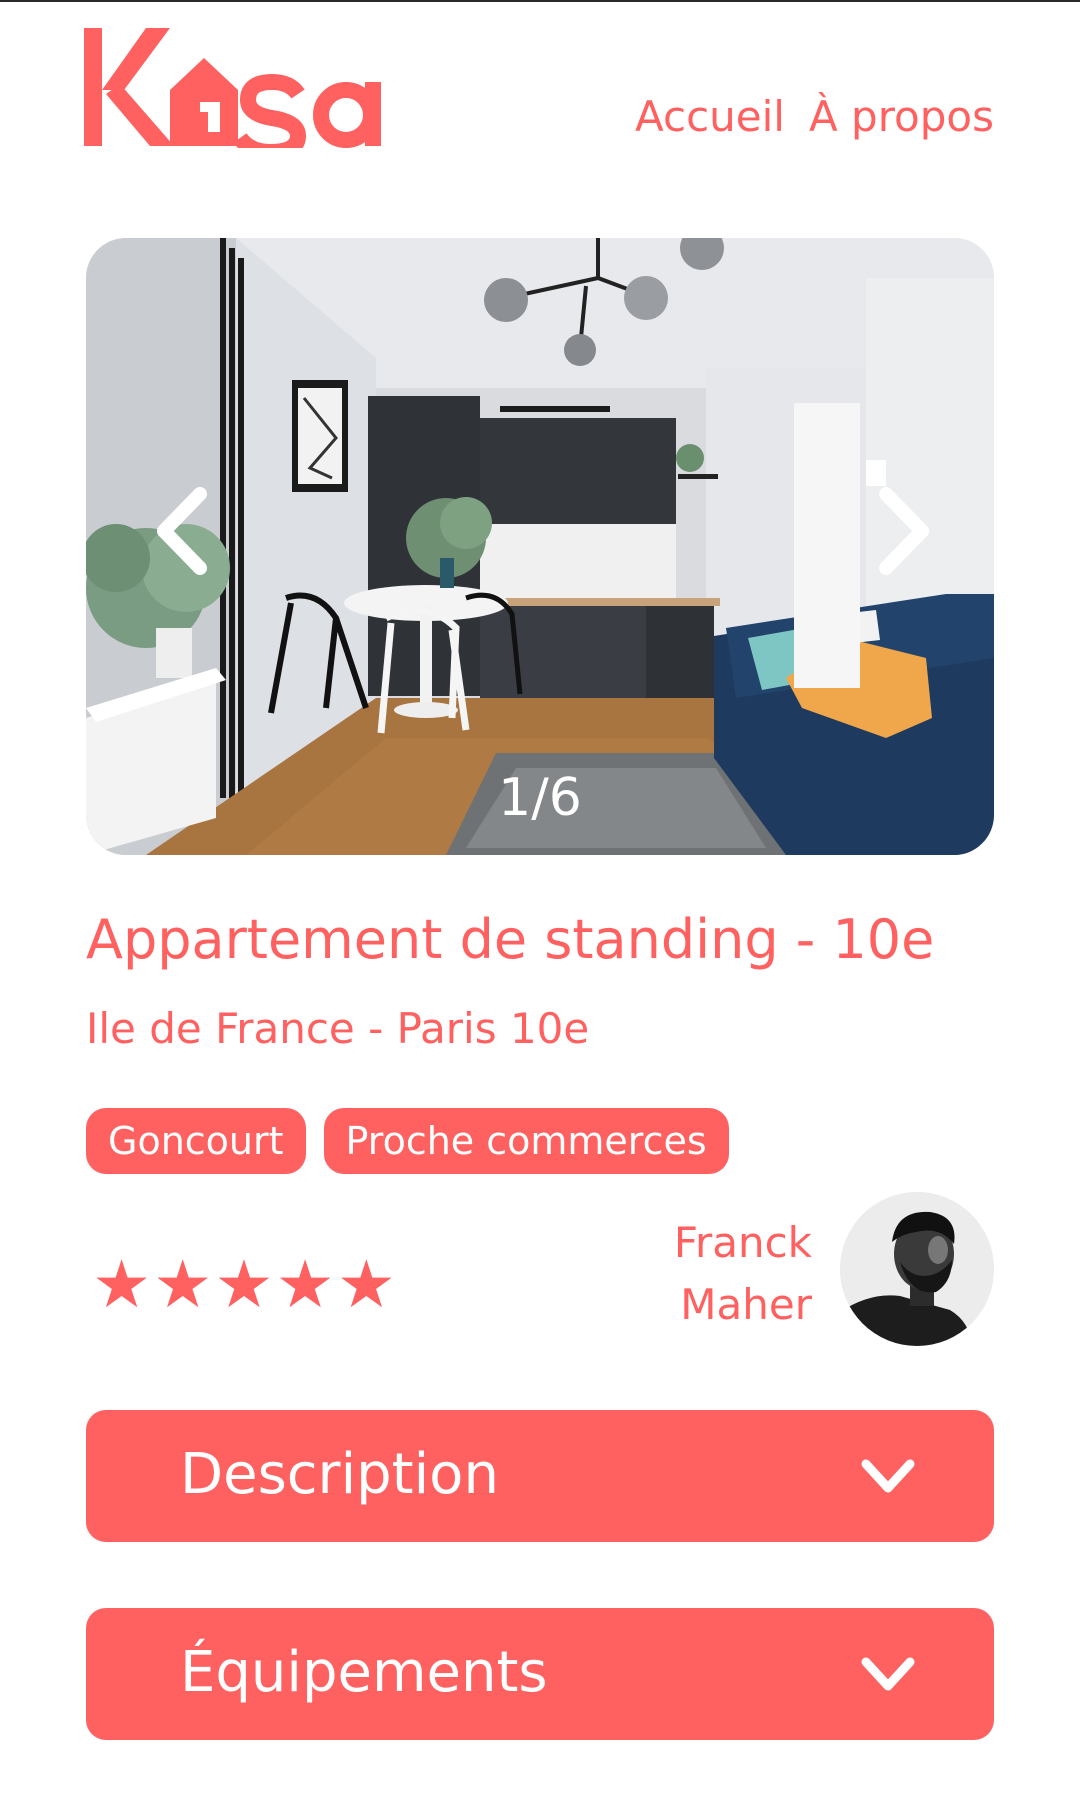  What do you see at coordinates (339, 1474) in the screenshot?
I see `collapse-description-label: Description` at bounding box center [339, 1474].